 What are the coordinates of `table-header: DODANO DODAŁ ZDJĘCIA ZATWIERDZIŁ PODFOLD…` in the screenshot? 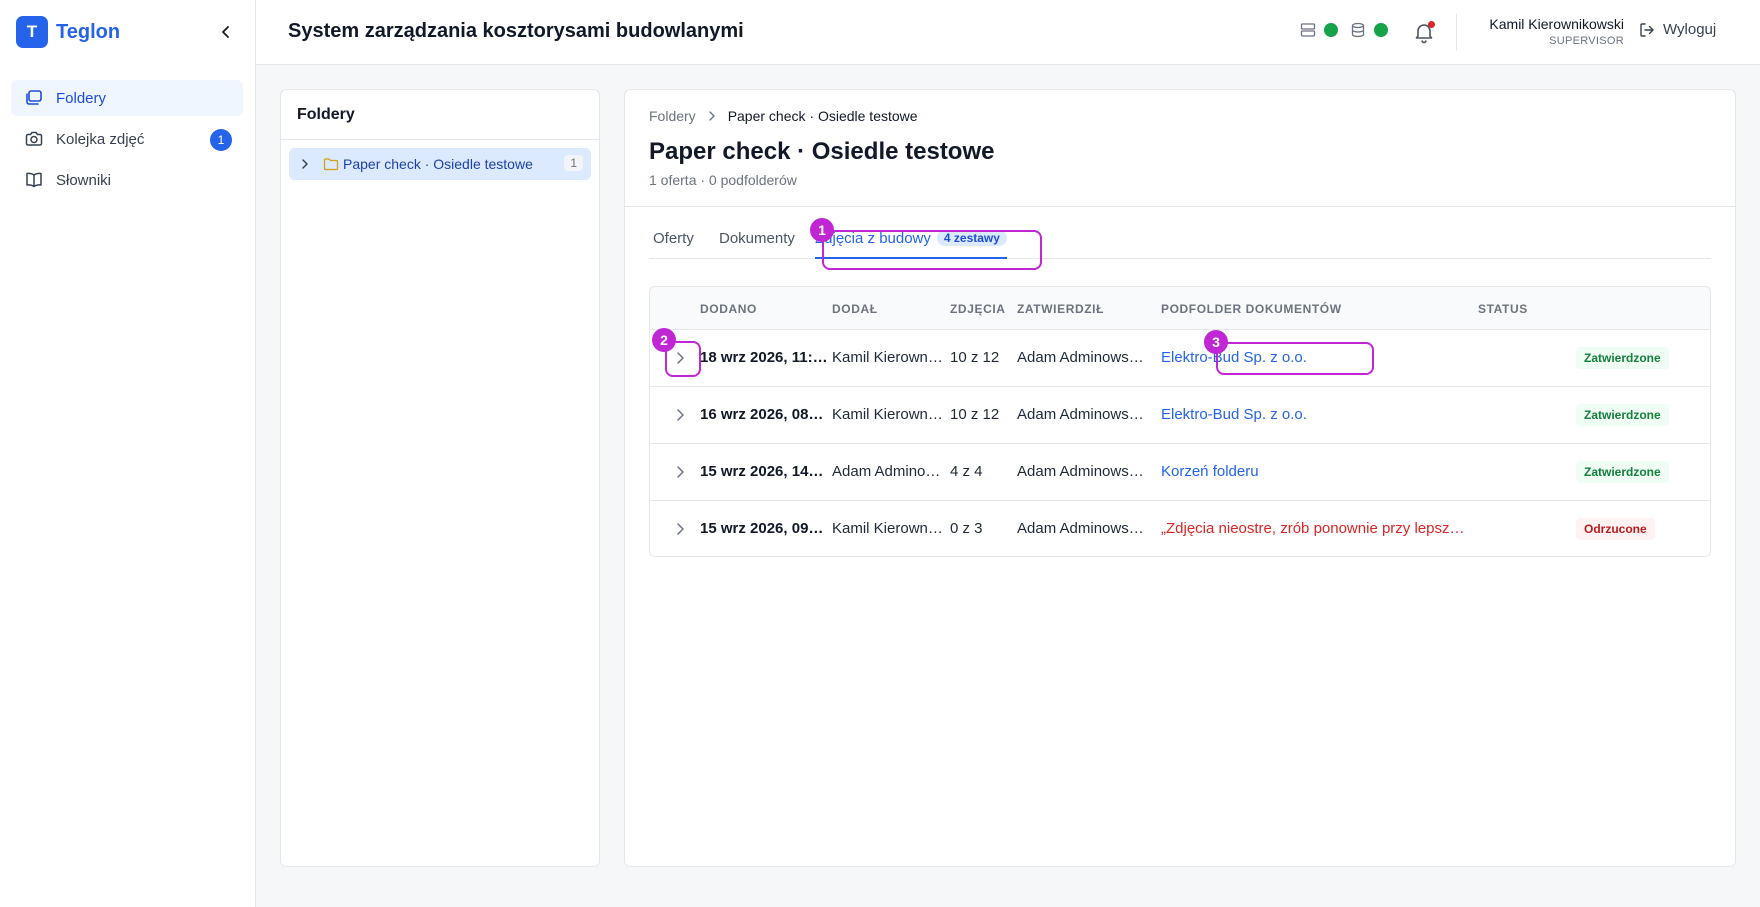 It's located at (1180, 308).